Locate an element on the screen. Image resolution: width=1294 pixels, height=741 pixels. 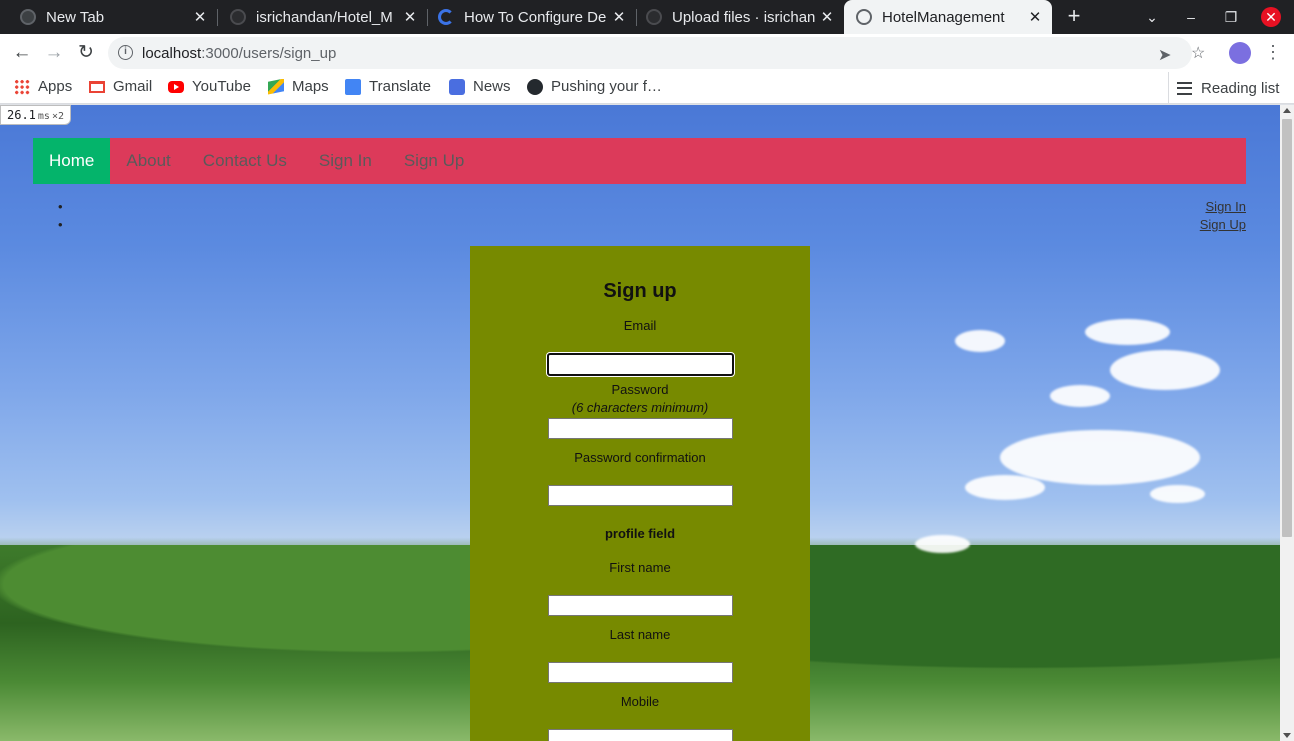
password-hint: (6 characters minimum) is located at coordinates (640, 407).